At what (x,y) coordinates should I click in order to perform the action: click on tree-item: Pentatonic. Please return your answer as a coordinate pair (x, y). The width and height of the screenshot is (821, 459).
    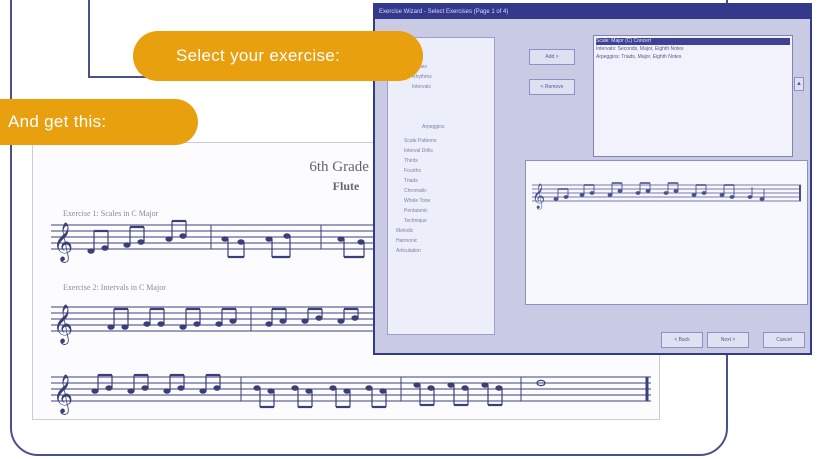
    Looking at the image, I should click on (416, 211).